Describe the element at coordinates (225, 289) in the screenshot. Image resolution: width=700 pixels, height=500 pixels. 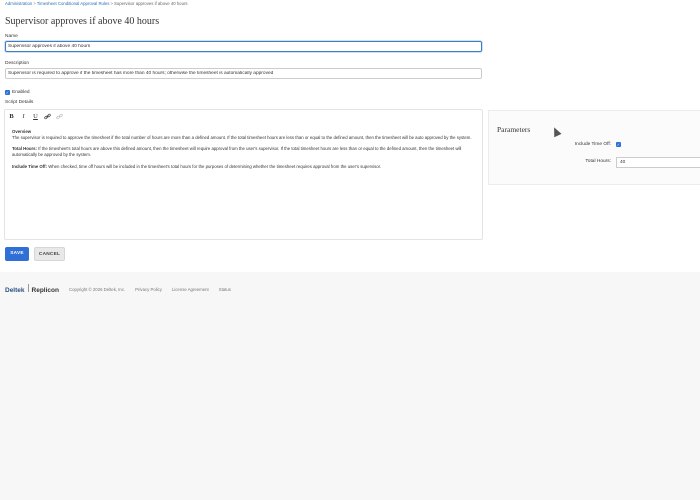
I see `footer-link-status: Status` at that location.